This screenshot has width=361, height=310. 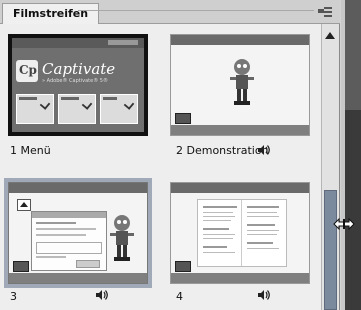 What do you see at coordinates (30, 150) in the screenshot?
I see `slide-label-1: 1 Menü` at bounding box center [30, 150].